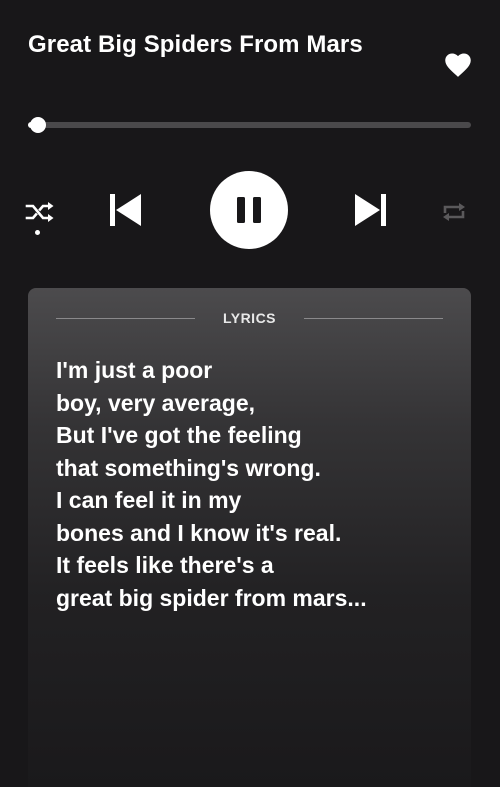  What do you see at coordinates (199, 532) in the screenshot?
I see `lyric-line: bones and I know it's real.` at bounding box center [199, 532].